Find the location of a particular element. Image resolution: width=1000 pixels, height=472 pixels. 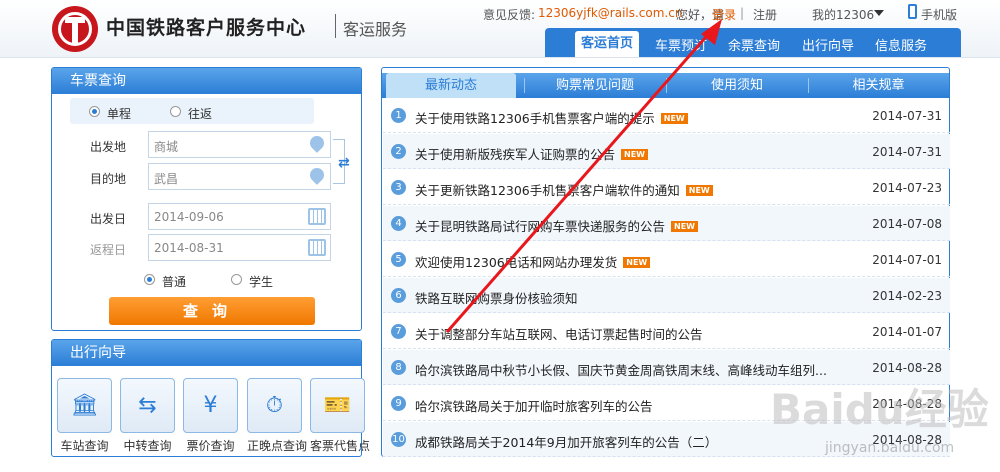

round-trip-label: 往返 is located at coordinates (200, 114).